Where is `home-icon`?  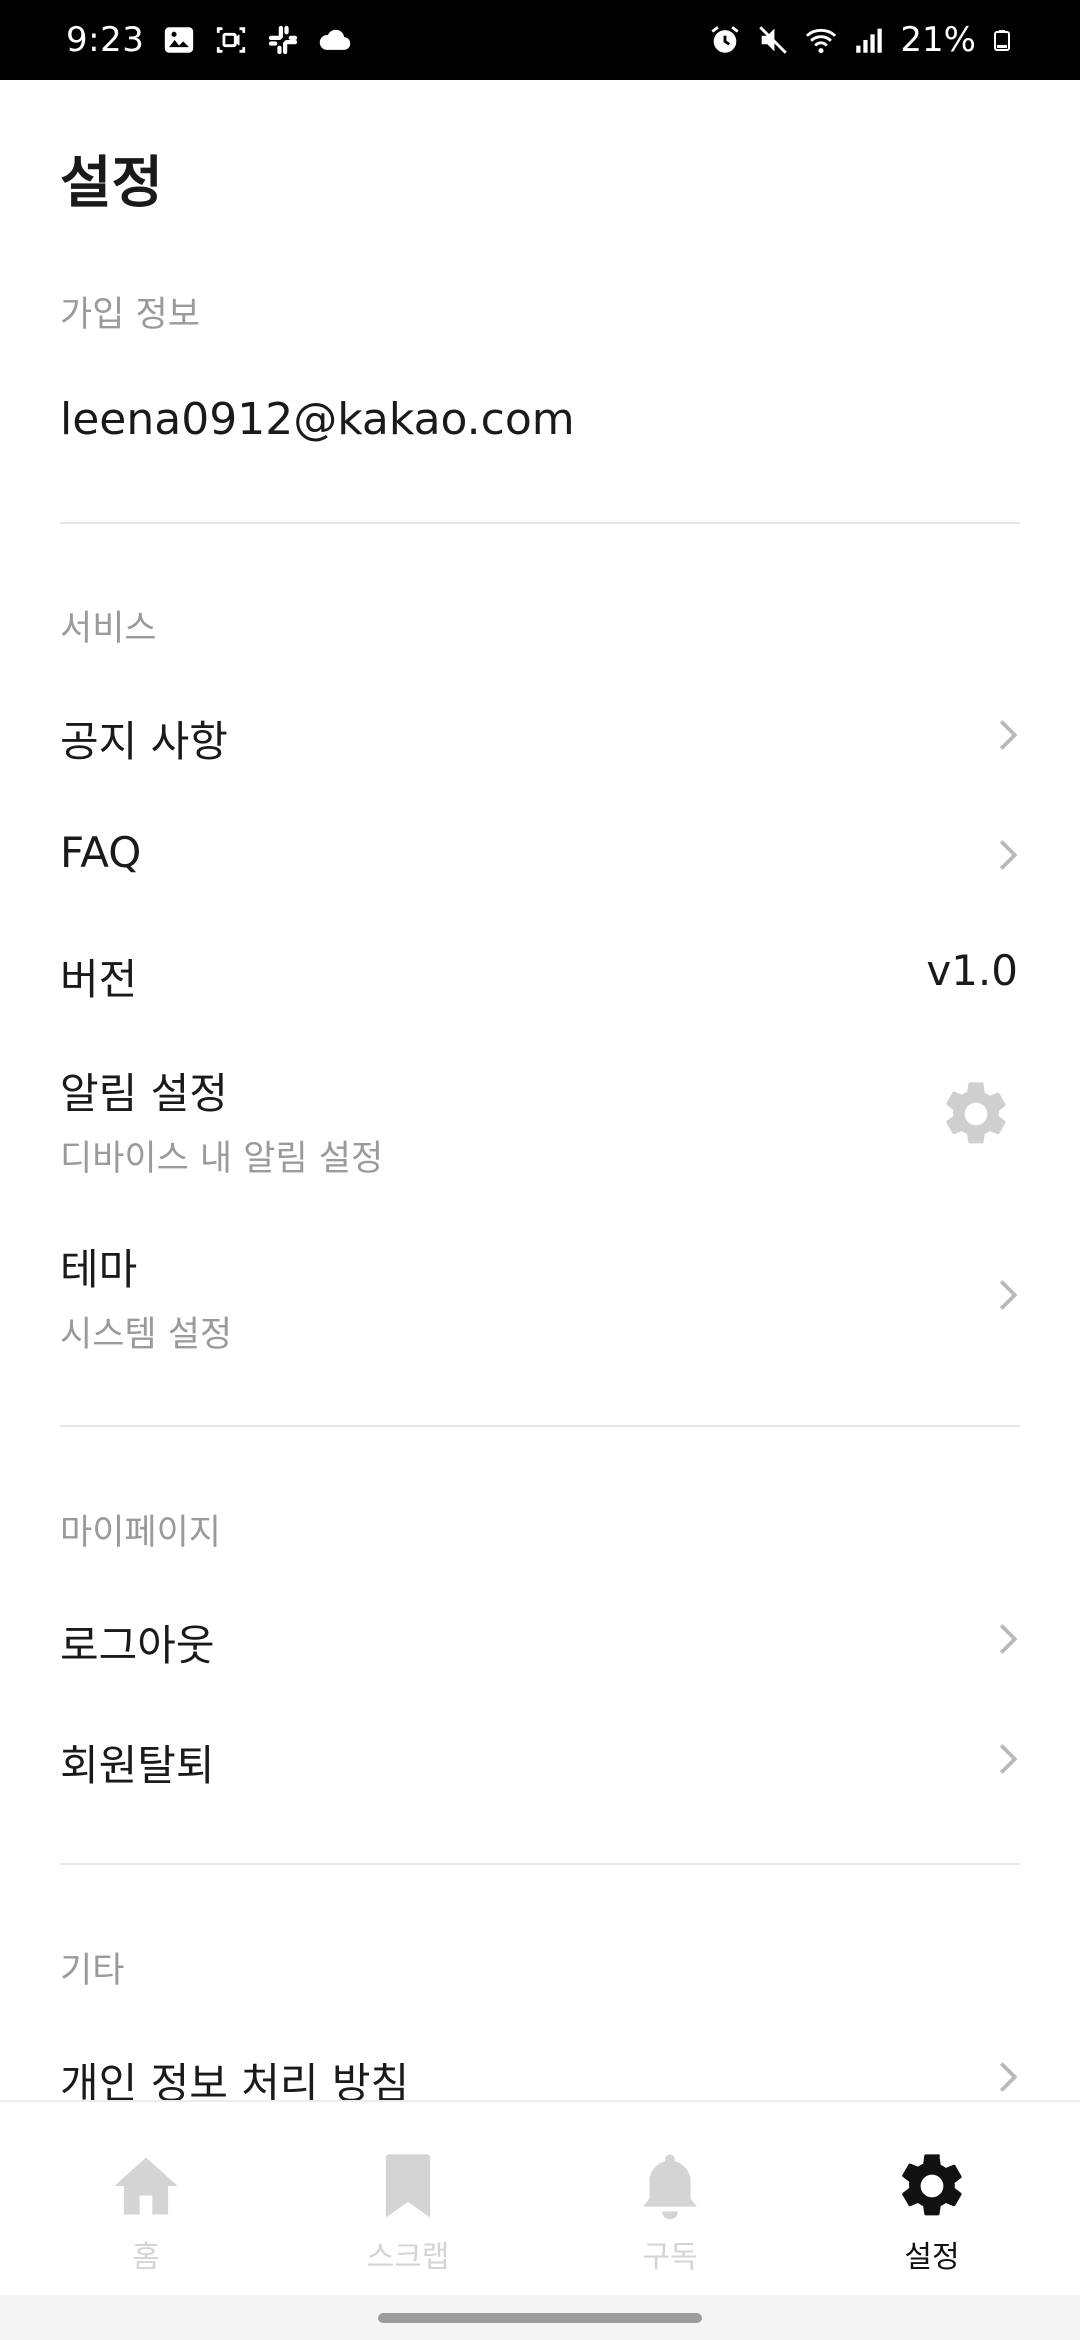 home-icon is located at coordinates (146, 2186).